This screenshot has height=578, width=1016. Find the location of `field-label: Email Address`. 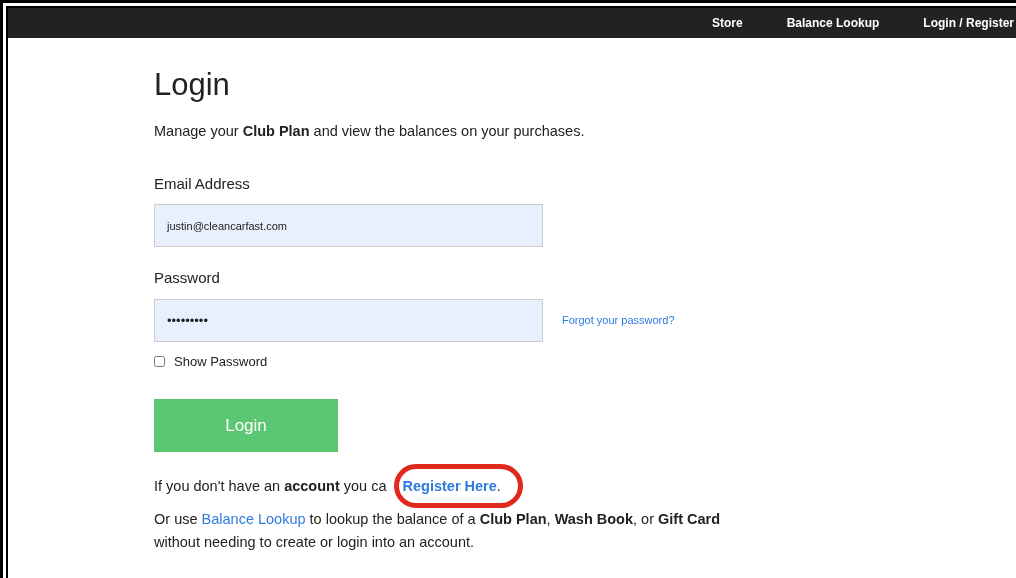

field-label: Email Address is located at coordinates (202, 183).